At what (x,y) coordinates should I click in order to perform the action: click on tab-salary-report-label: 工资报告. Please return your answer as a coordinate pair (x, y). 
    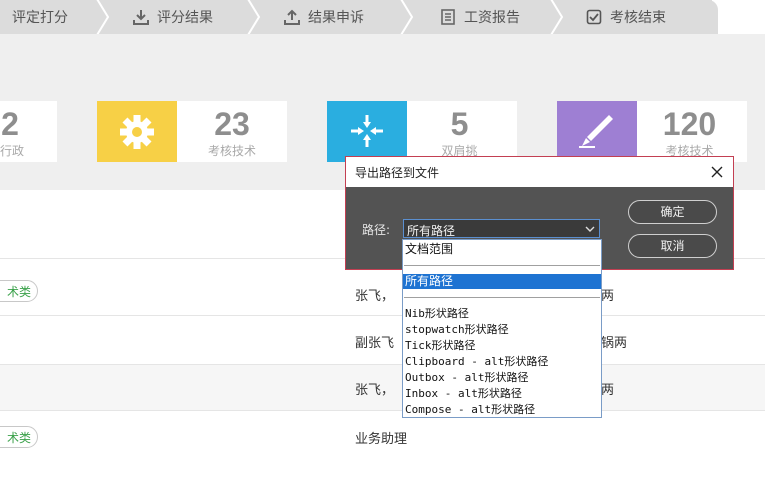
    Looking at the image, I should click on (492, 18).